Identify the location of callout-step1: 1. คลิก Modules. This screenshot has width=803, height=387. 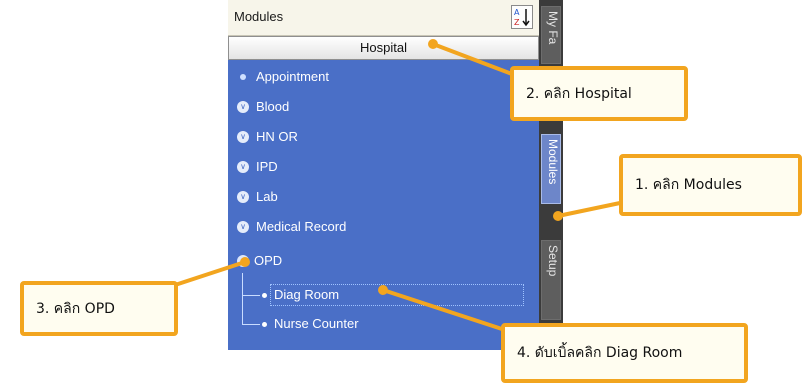
(710, 185).